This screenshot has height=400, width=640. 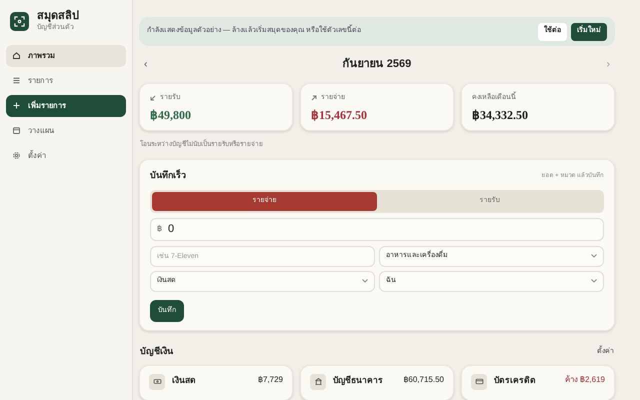 What do you see at coordinates (168, 175) in the screenshot?
I see `quick-entry-title: บันทึกเร็ว` at bounding box center [168, 175].